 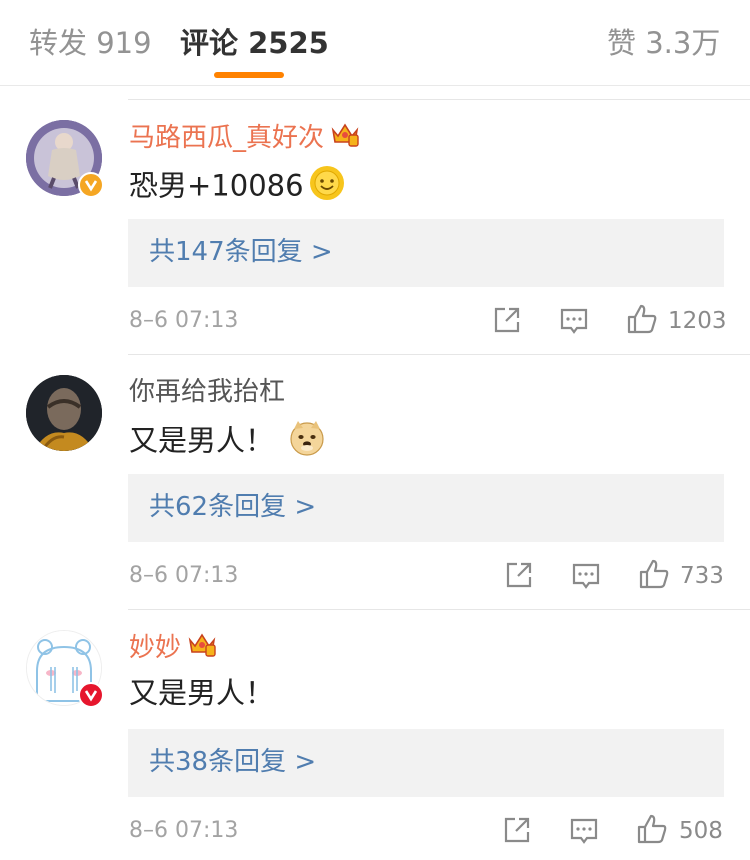 What do you see at coordinates (697, 321) in the screenshot?
I see `like-count: 1203` at bounding box center [697, 321].